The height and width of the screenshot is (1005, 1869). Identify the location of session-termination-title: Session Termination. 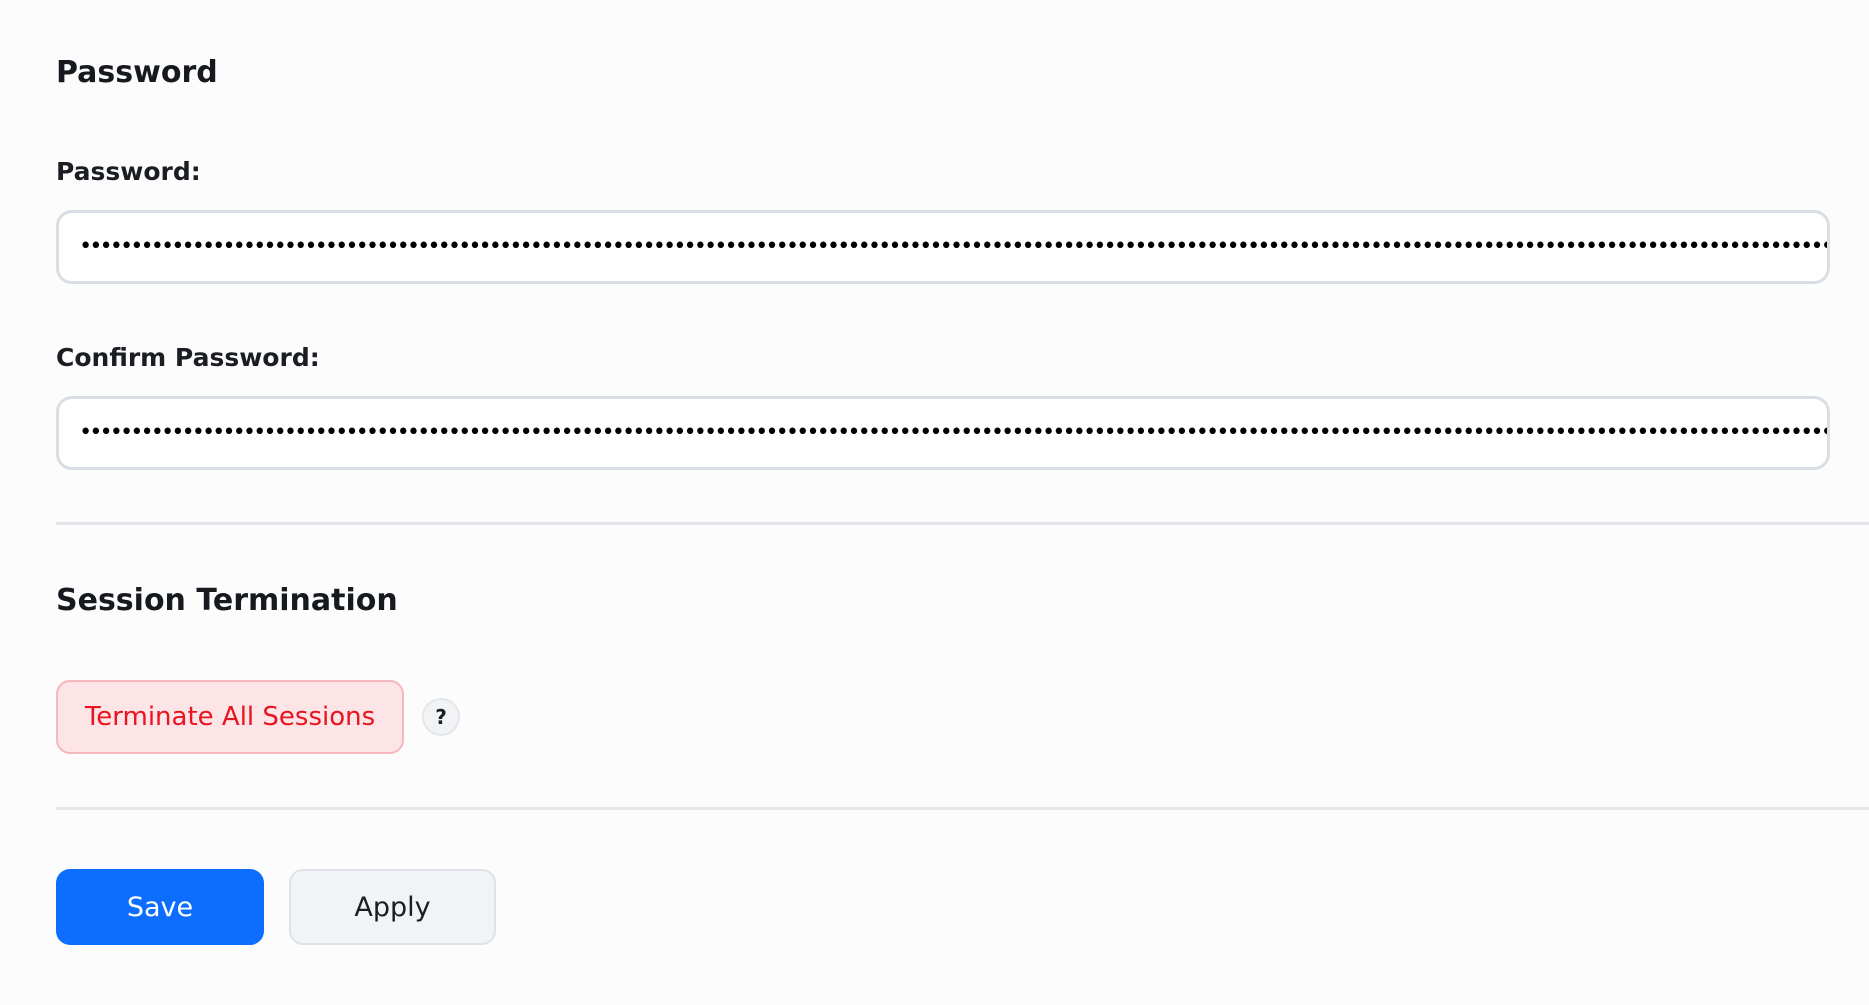
(227, 600).